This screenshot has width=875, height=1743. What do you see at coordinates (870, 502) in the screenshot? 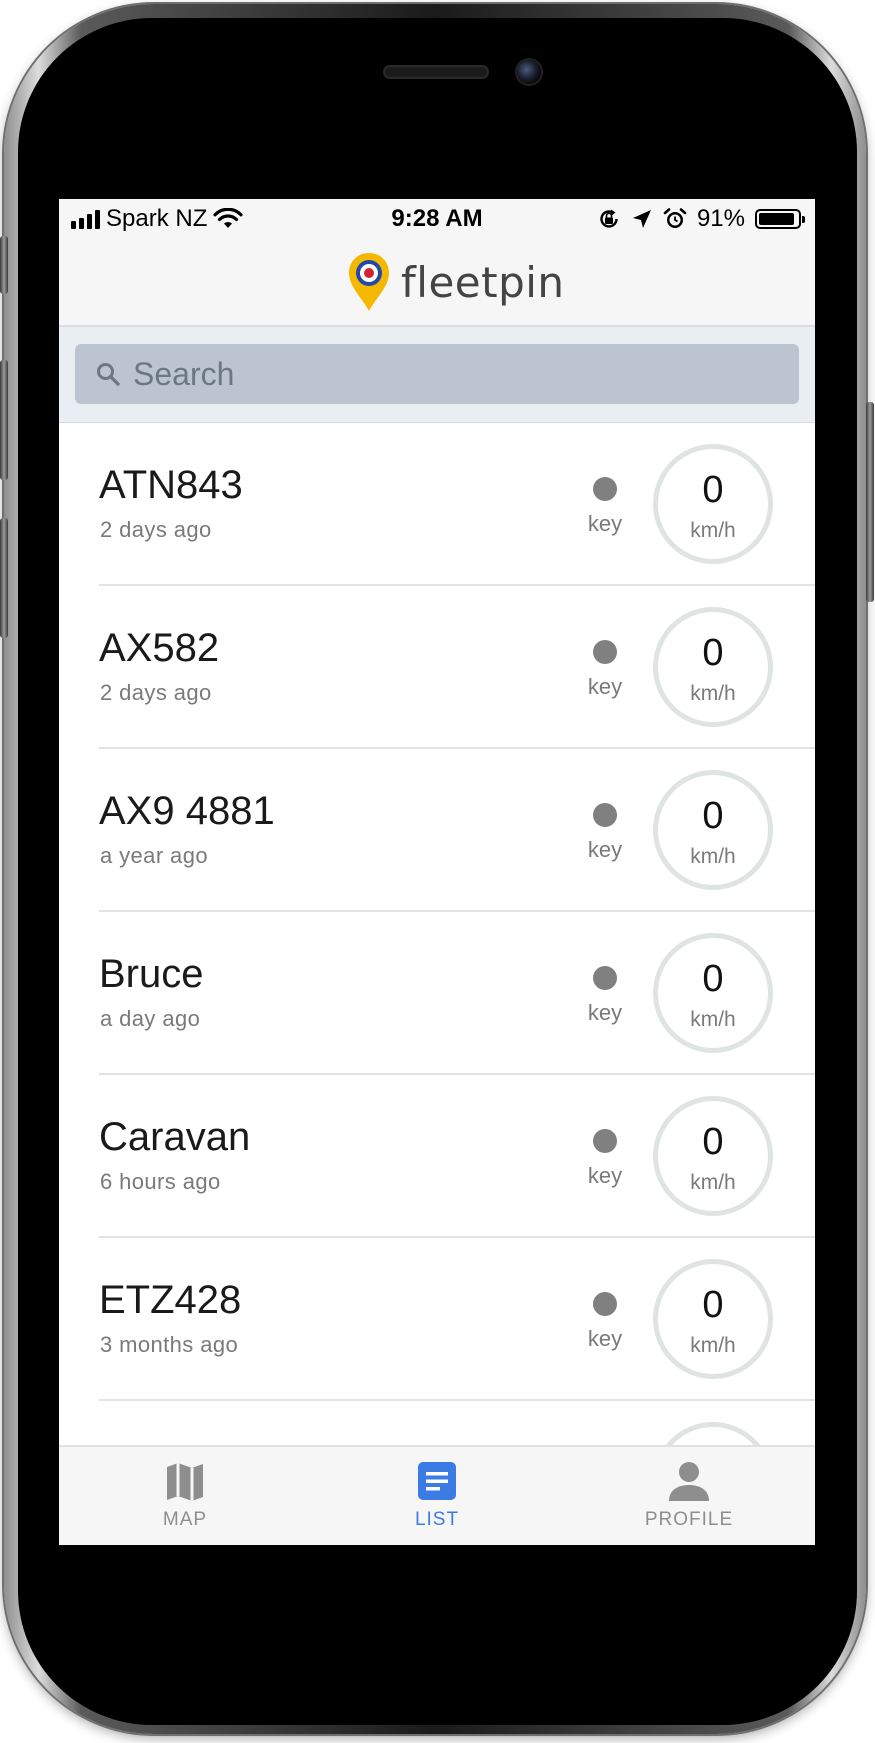
I see `power-button` at bounding box center [870, 502].